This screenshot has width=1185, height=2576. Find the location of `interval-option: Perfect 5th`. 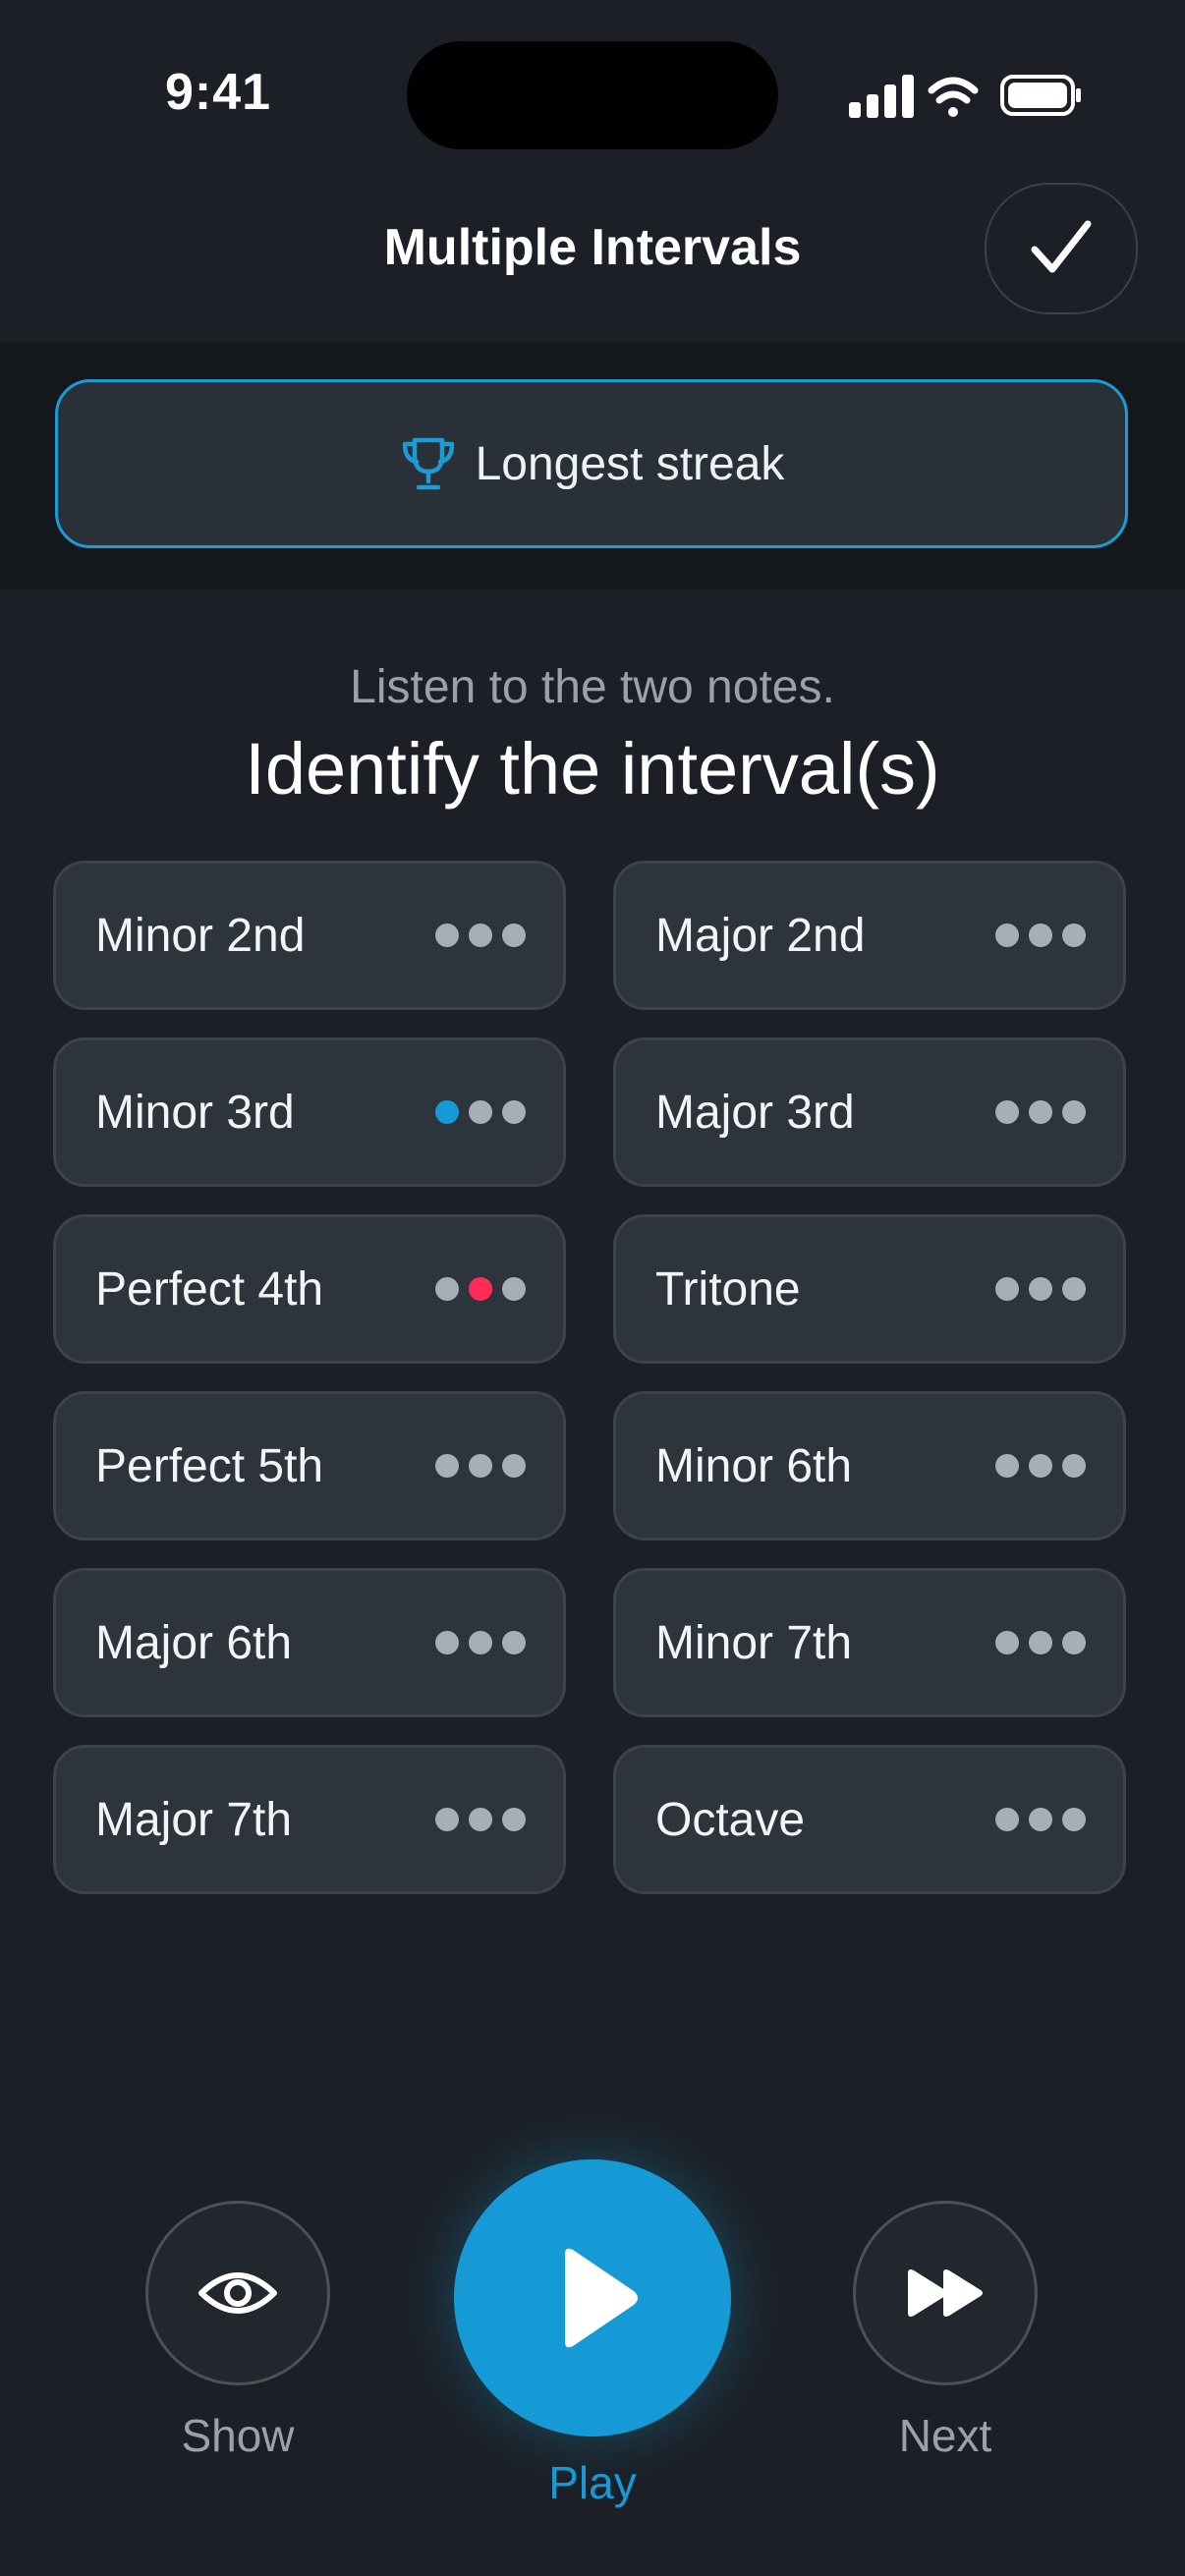

interval-option: Perfect 5th is located at coordinates (310, 1465).